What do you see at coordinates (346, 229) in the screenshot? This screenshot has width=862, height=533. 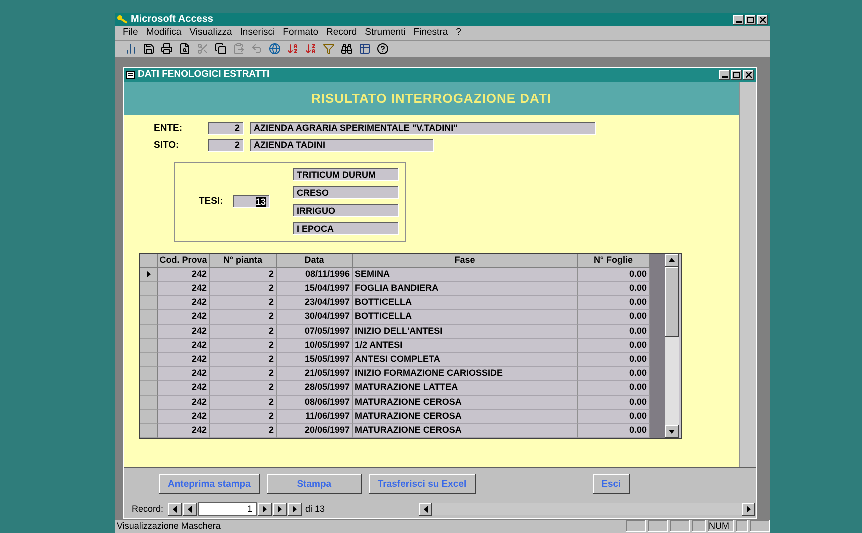 I see `detail-field: I EPOCA` at bounding box center [346, 229].